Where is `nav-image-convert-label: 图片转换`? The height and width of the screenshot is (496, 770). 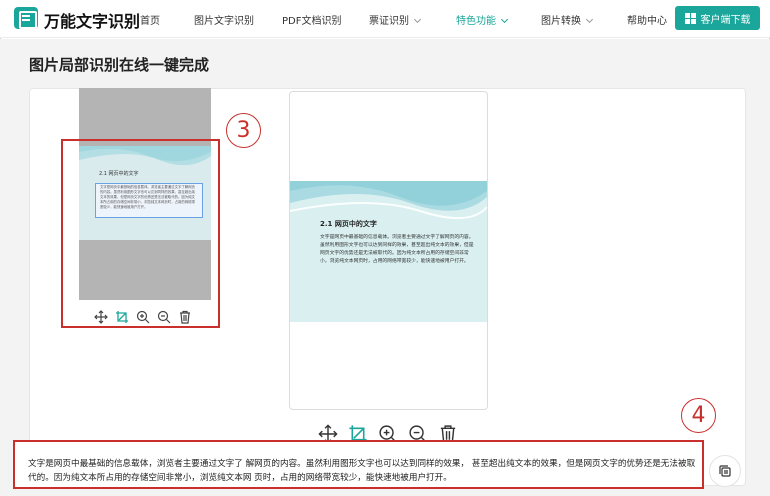 nav-image-convert-label: 图片转换 is located at coordinates (561, 21).